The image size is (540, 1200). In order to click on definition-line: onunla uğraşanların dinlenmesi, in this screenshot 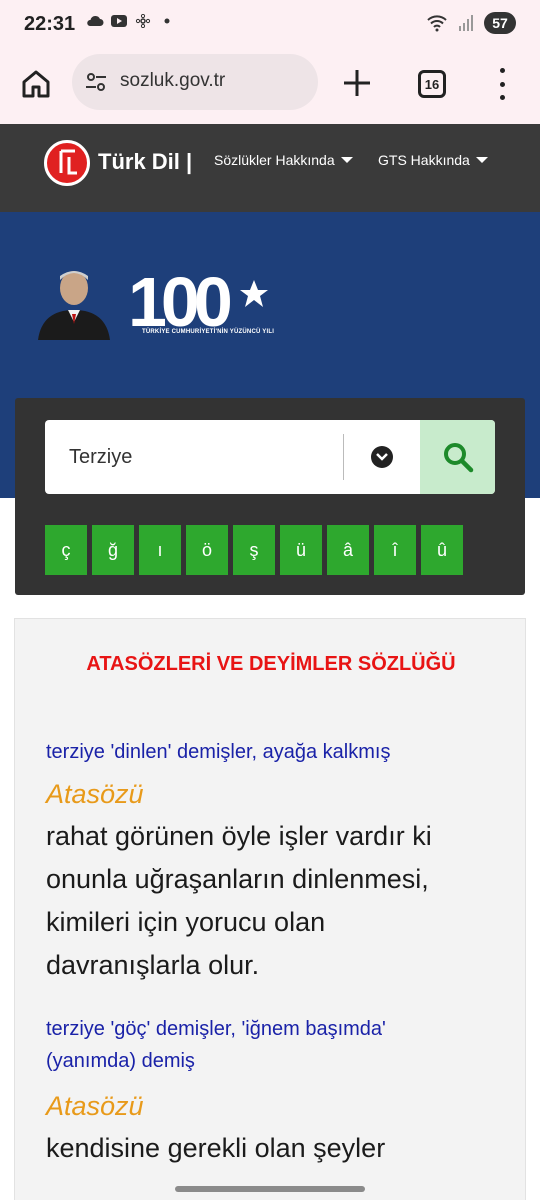, I will do `click(237, 879)`.